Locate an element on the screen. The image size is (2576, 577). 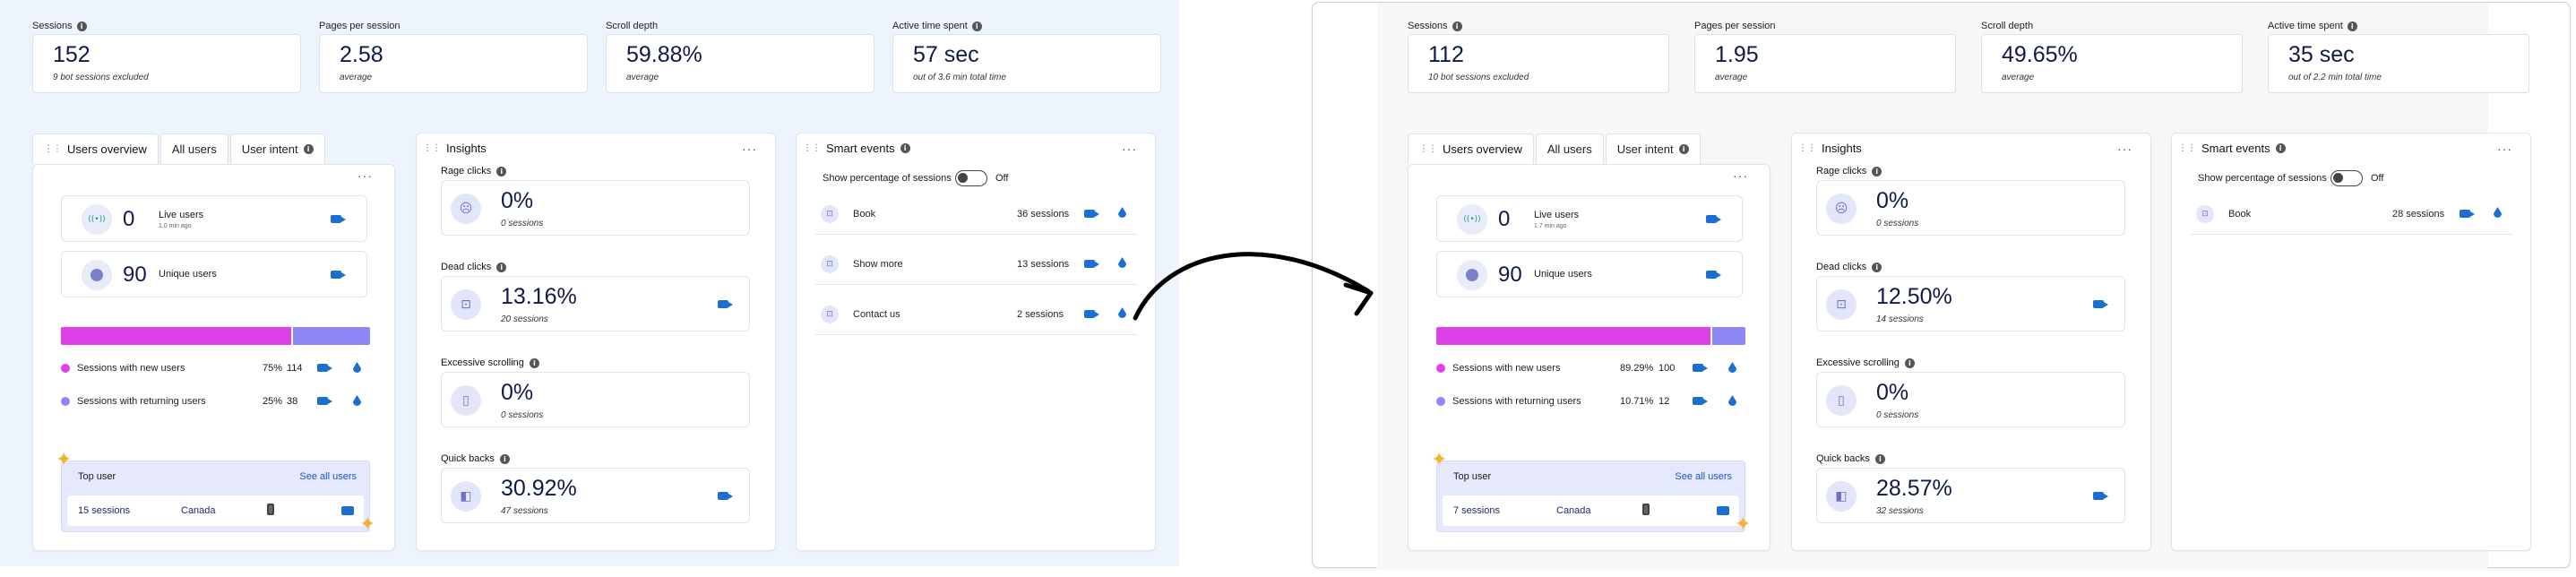
smart-event-row: ⊡ Book 36 sessions is located at coordinates (976, 212).